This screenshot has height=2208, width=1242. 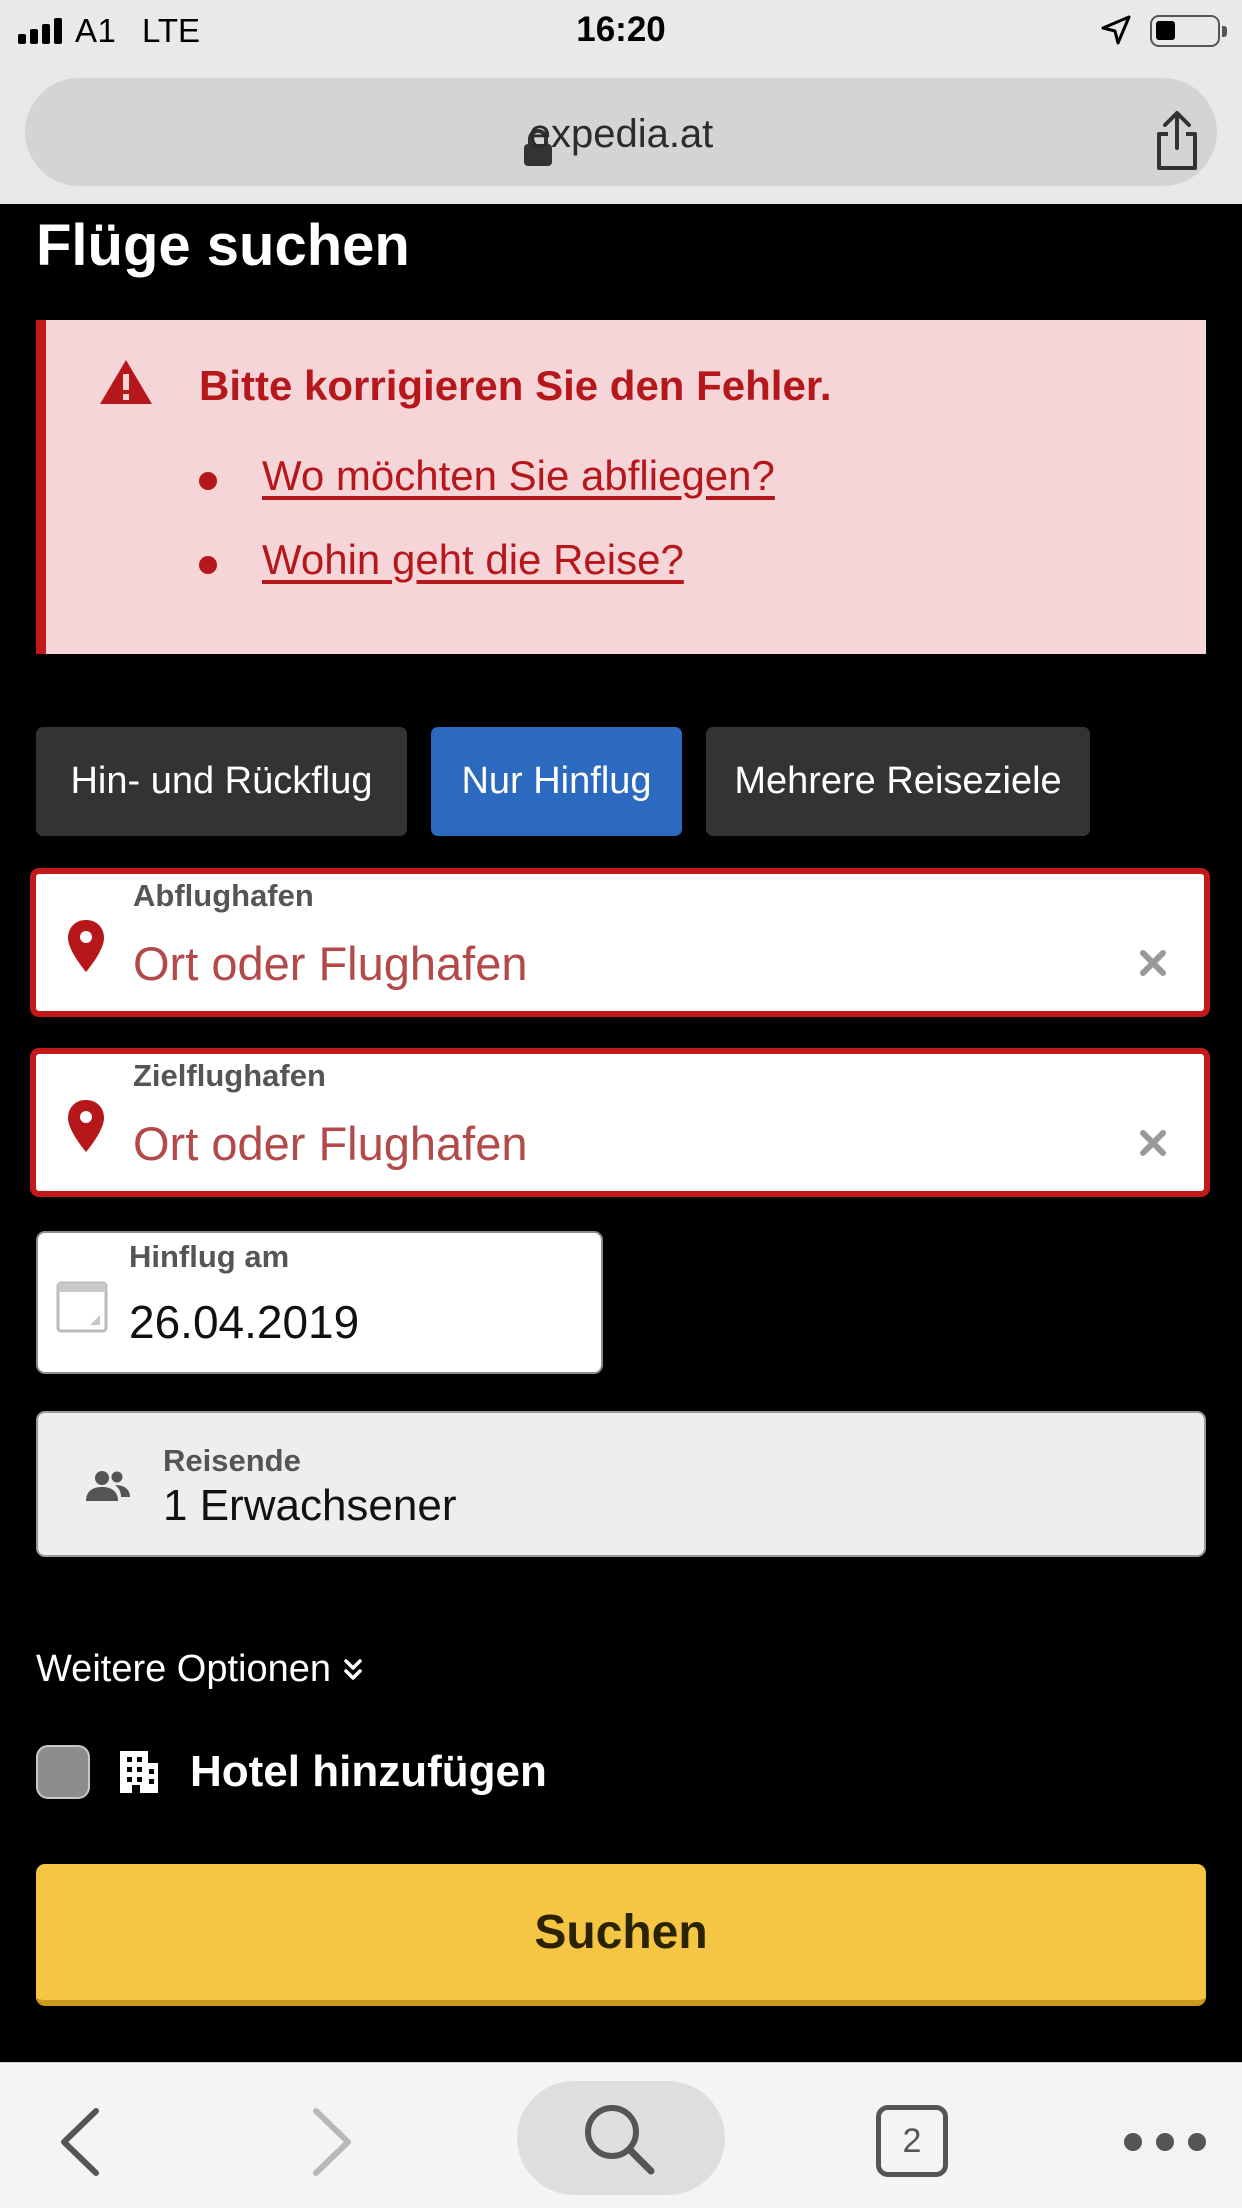 I want to click on url-text: expedia.at, so click(x=621, y=134).